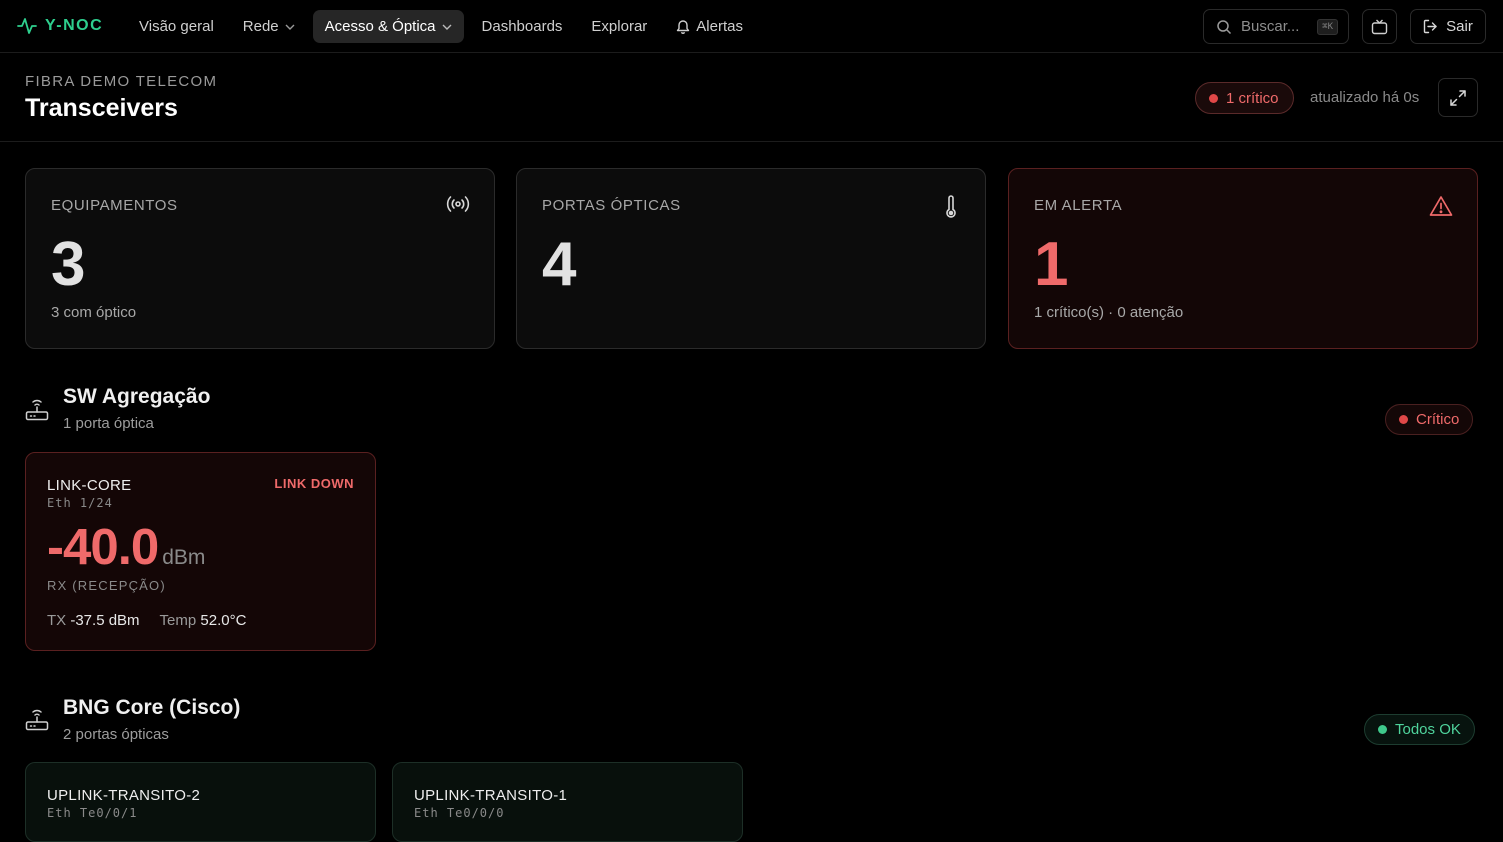  What do you see at coordinates (314, 483) in the screenshot?
I see `port-status-badge: LINK DOWN` at bounding box center [314, 483].